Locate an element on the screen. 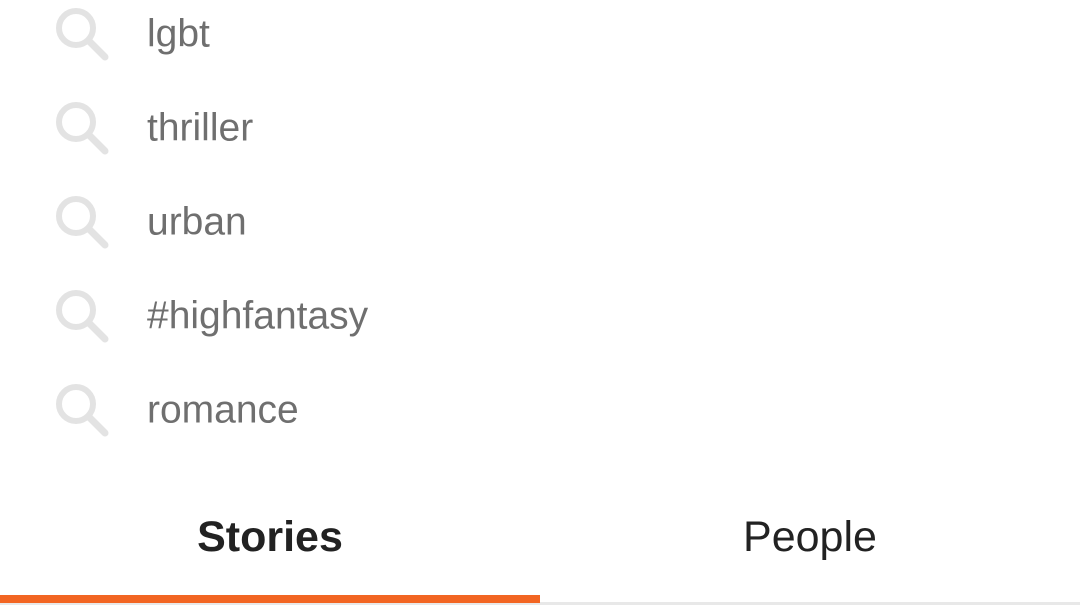 Image resolution: width=1080 pixels, height=607 pixels. suggestion-label: lgbt is located at coordinates (178, 34).